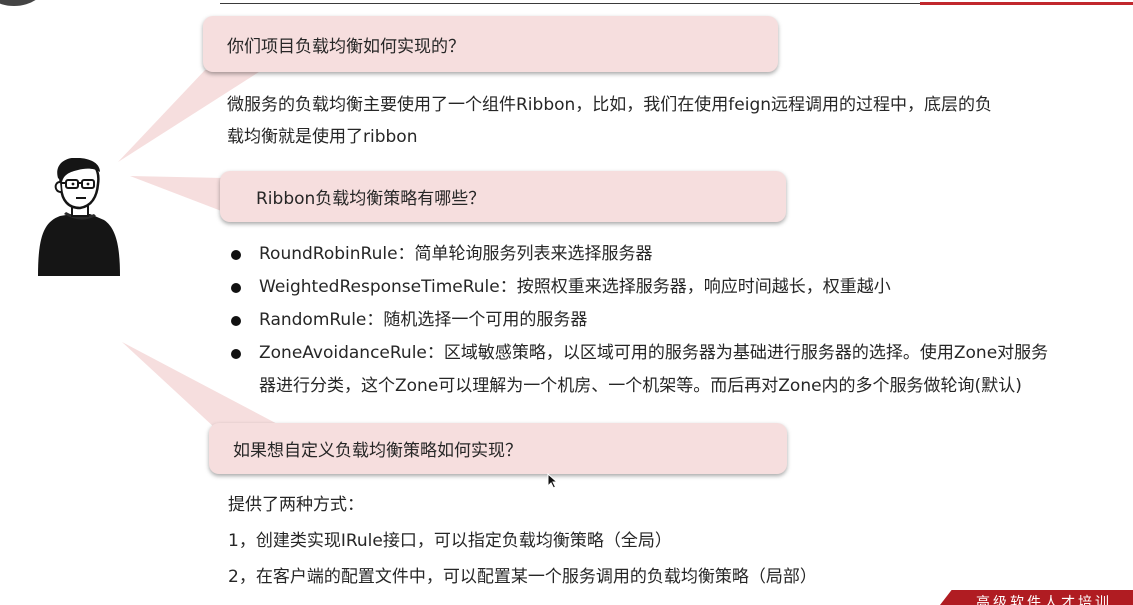  I want to click on top-divider, so click(570, 3).